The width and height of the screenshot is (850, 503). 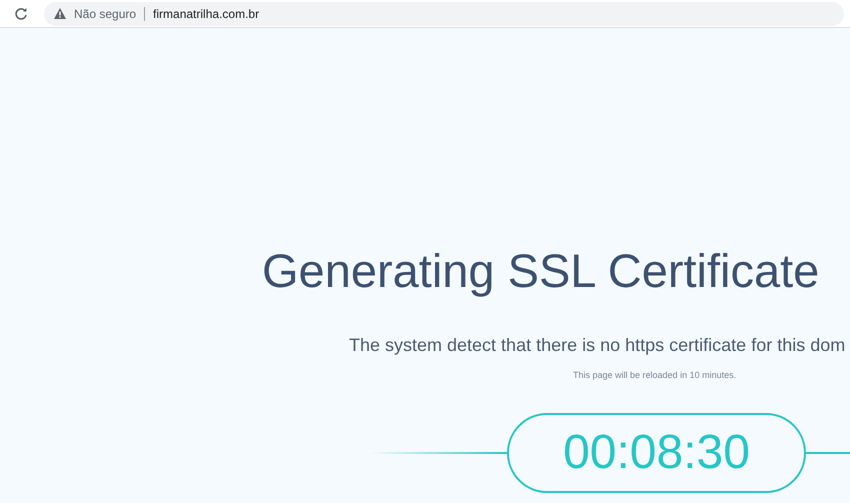 What do you see at coordinates (655, 375) in the screenshot?
I see `reload-note: This page will be reloaded in 10 minutes.` at bounding box center [655, 375].